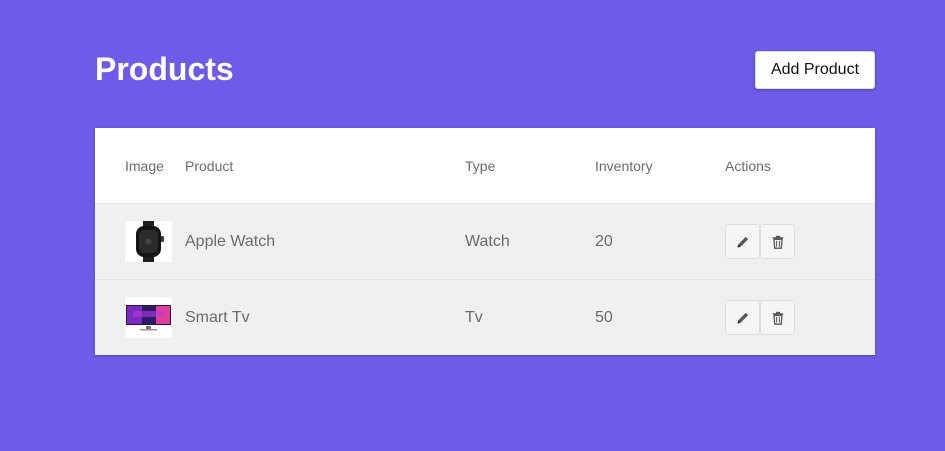 This screenshot has width=945, height=451. What do you see at coordinates (164, 69) in the screenshot?
I see `page-title: Products` at bounding box center [164, 69].